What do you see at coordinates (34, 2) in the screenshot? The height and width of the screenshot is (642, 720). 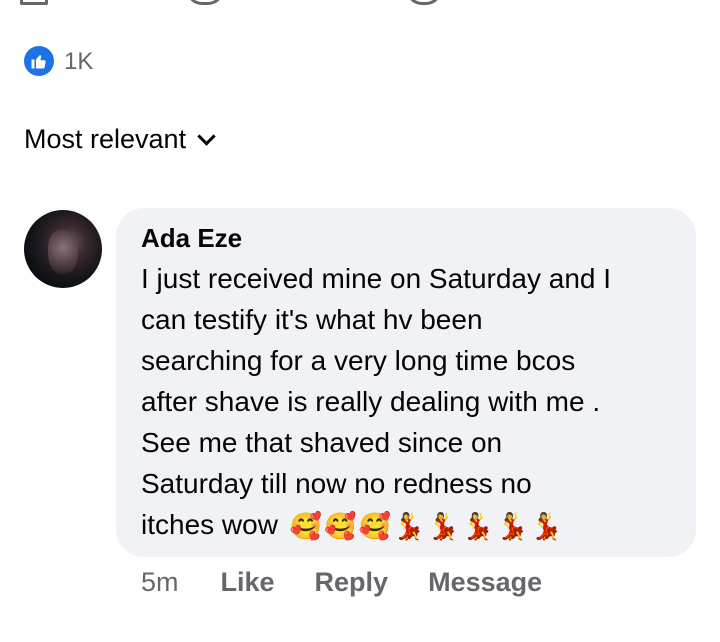 I see `comment-box-icon` at bounding box center [34, 2].